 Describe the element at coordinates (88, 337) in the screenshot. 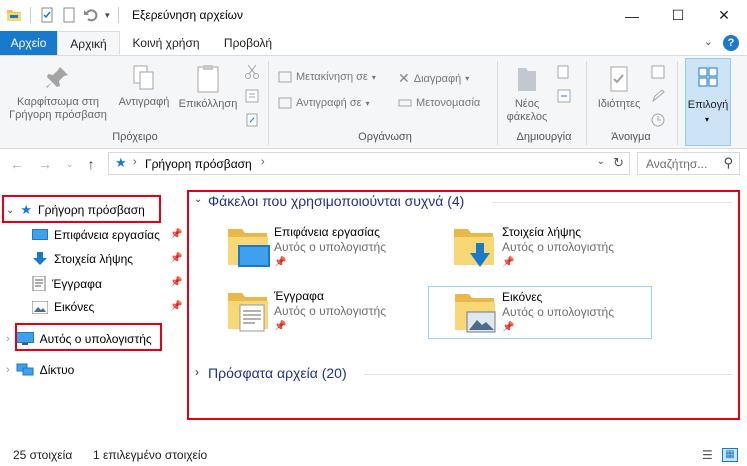

I see `highlight-box-this-pc` at that location.